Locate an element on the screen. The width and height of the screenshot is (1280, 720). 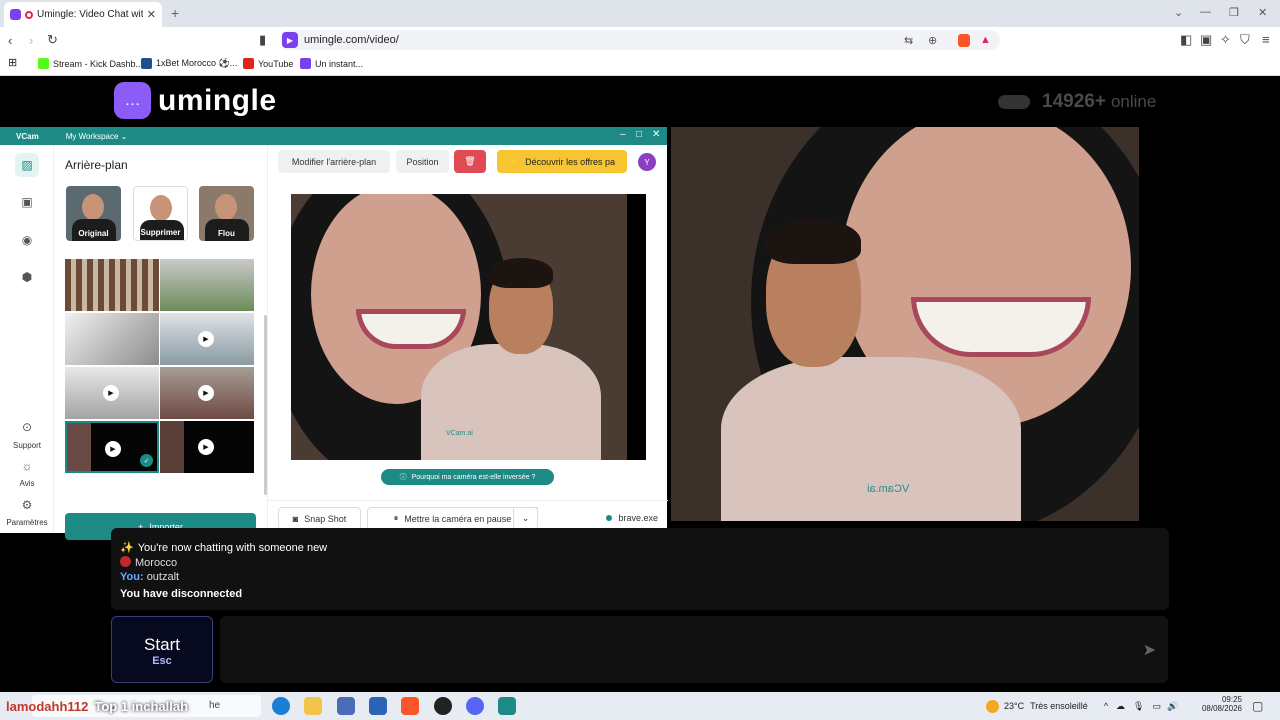
preview-scene: VCam.ai is located at coordinates (468, 327).